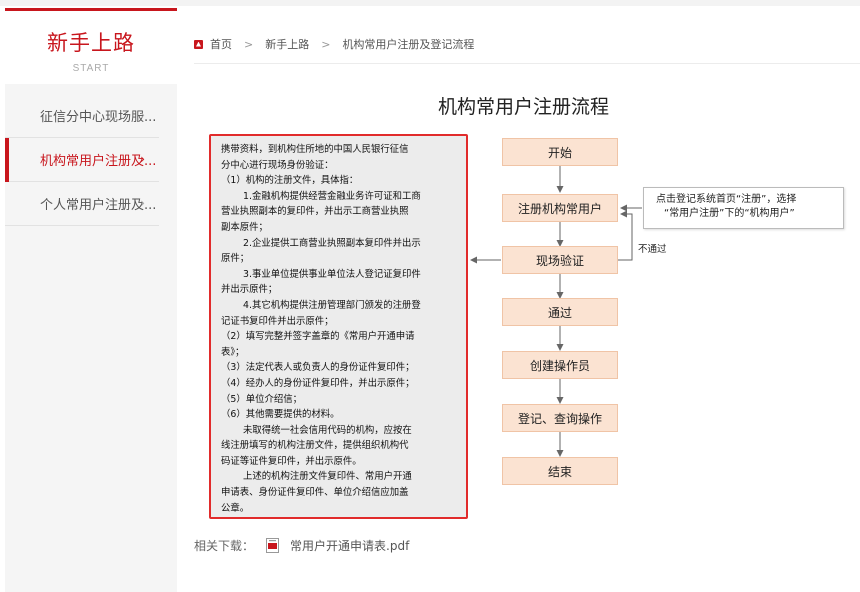  I want to click on flow-node-register: 注册机构常用户, so click(560, 208).